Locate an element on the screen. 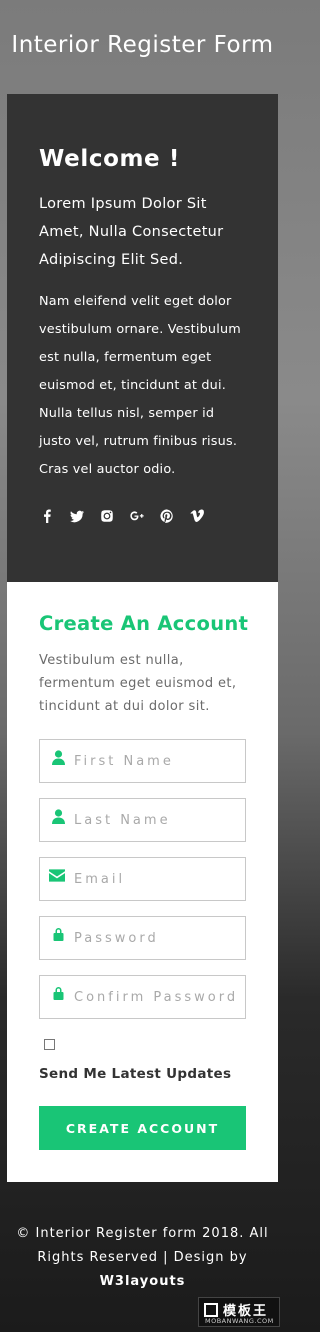 The image size is (320, 1332). create-account-button: CREATE ACCOUNT is located at coordinates (142, 1128).